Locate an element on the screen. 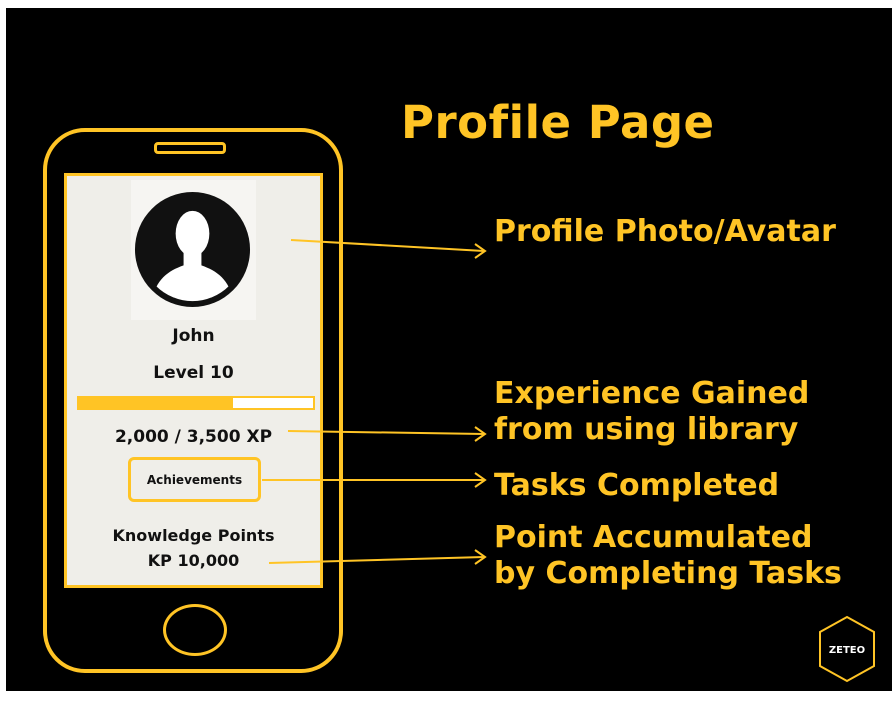 This screenshot has width=894, height=703. avatar-arrow is located at coordinates (387, 245).